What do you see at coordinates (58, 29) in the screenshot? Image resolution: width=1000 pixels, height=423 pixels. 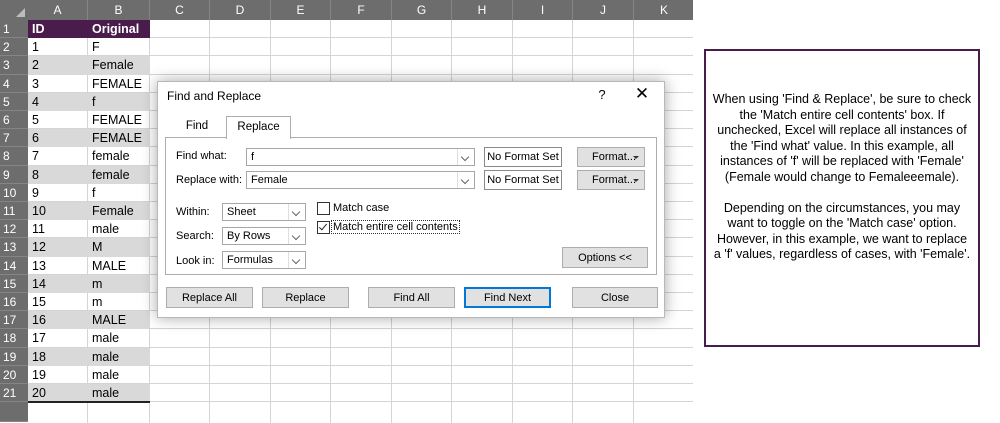 I see `header-cell: ID` at bounding box center [58, 29].